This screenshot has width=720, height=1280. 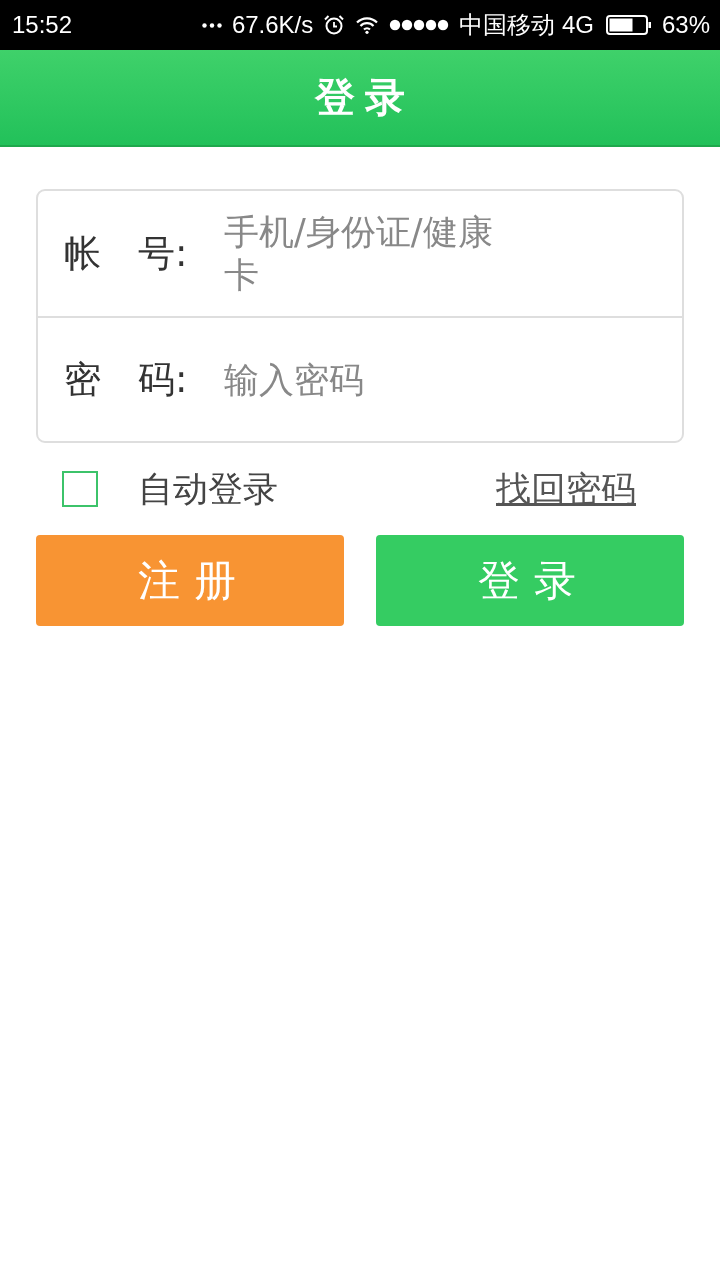 What do you see at coordinates (208, 489) in the screenshot?
I see `checkbox-label: 自动登录` at bounding box center [208, 489].